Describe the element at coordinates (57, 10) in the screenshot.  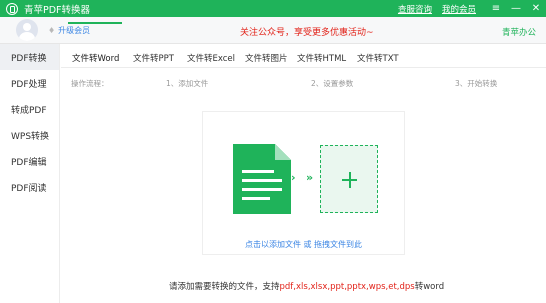
I see `app-title: 青苹PDF转换器` at that location.